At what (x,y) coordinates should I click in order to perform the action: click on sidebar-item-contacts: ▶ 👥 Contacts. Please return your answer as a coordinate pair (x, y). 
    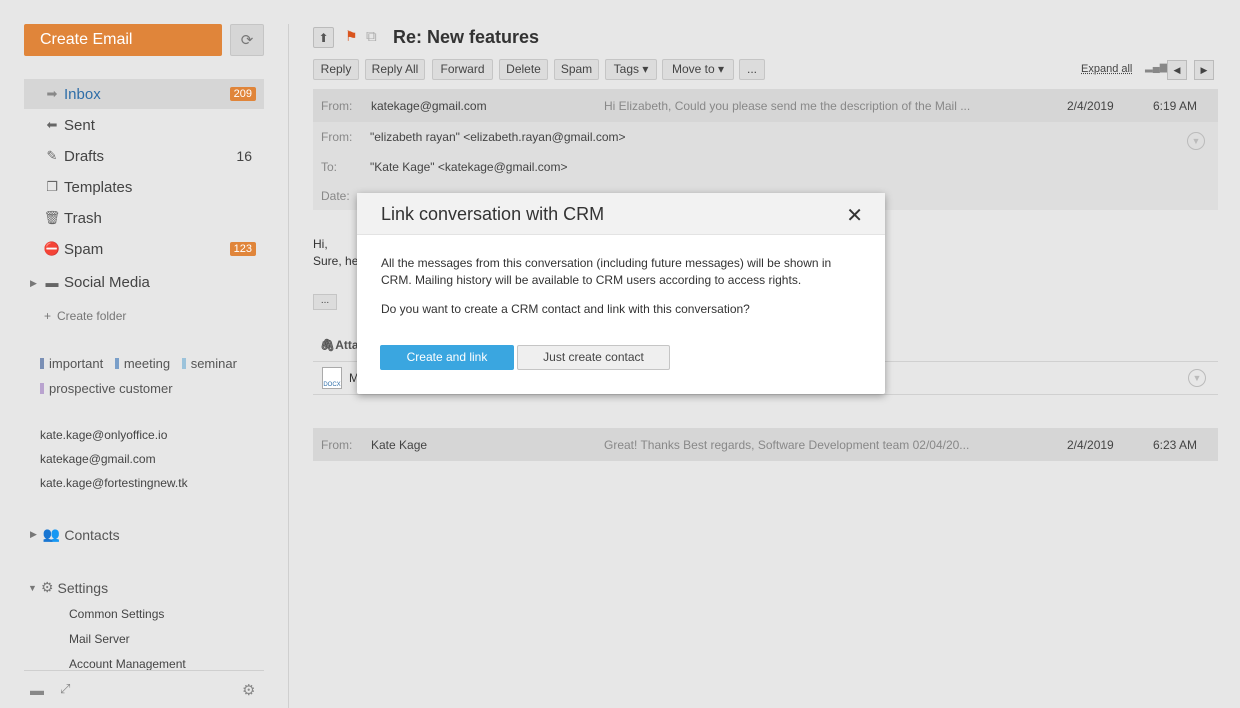
    Looking at the image, I should click on (75, 534).